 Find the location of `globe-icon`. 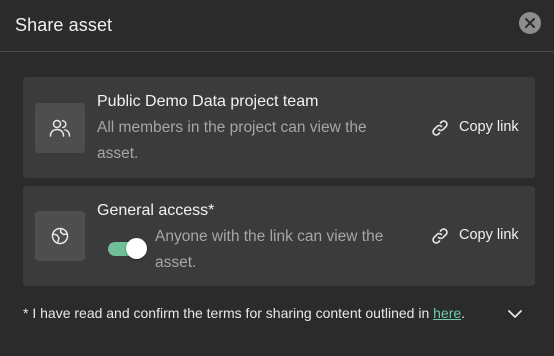

globe-icon is located at coordinates (60, 236).